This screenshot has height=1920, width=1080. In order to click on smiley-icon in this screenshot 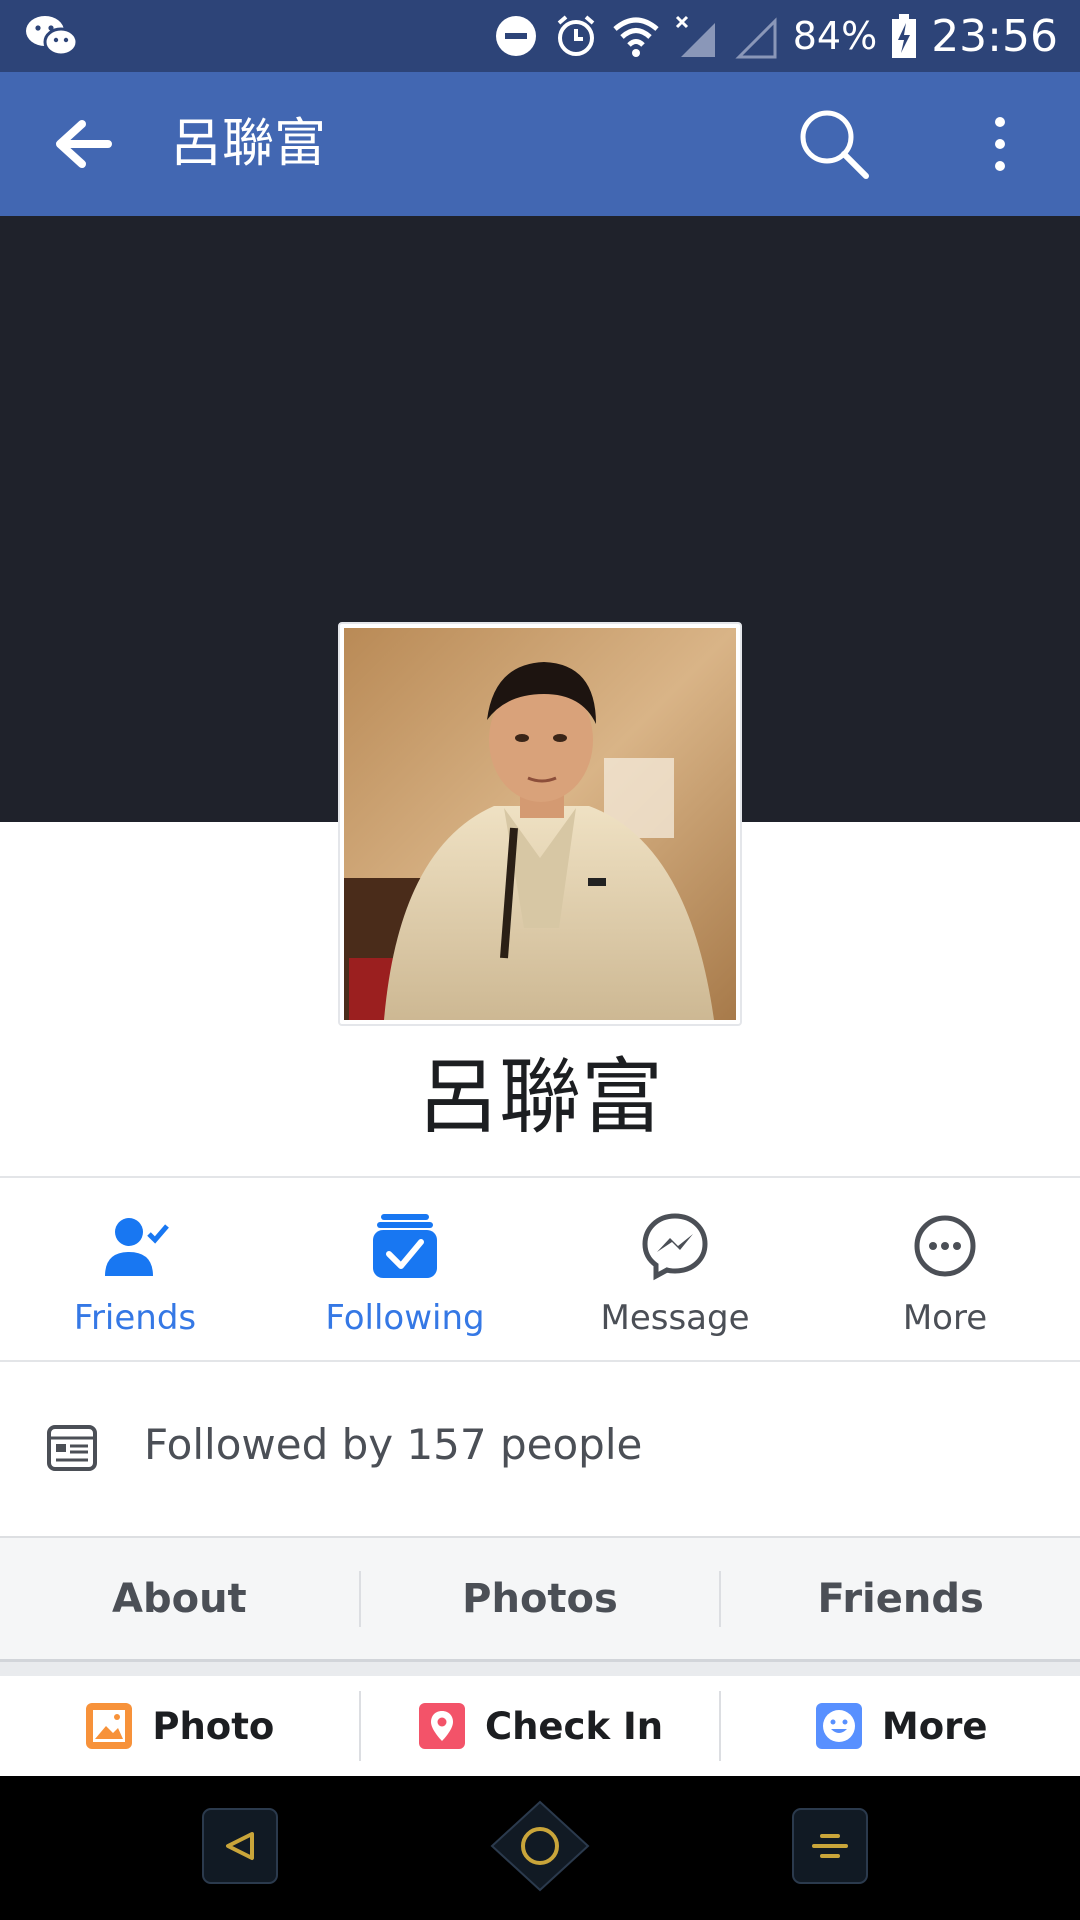, I will do `click(838, 1726)`.